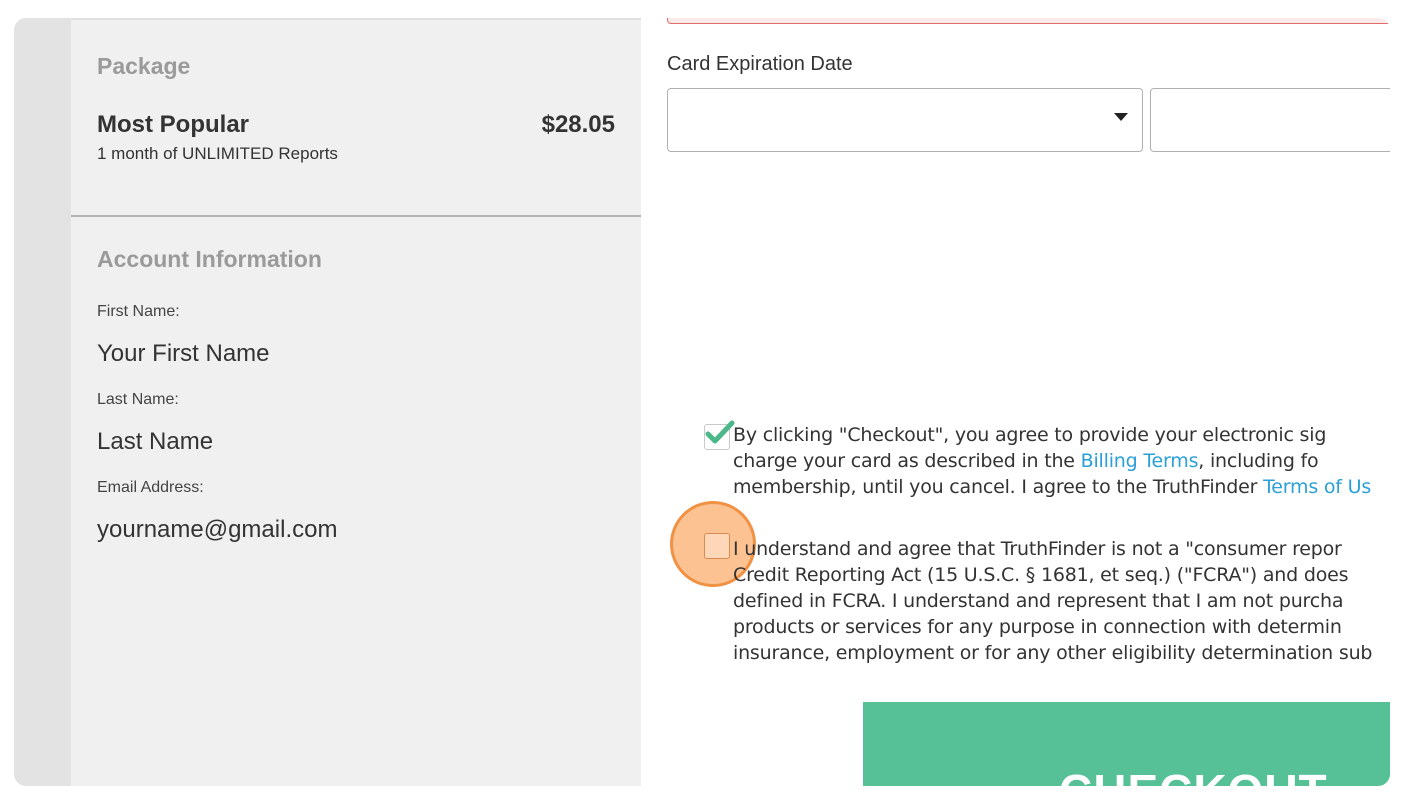  I want to click on error-field-outline, so click(1028, 21).